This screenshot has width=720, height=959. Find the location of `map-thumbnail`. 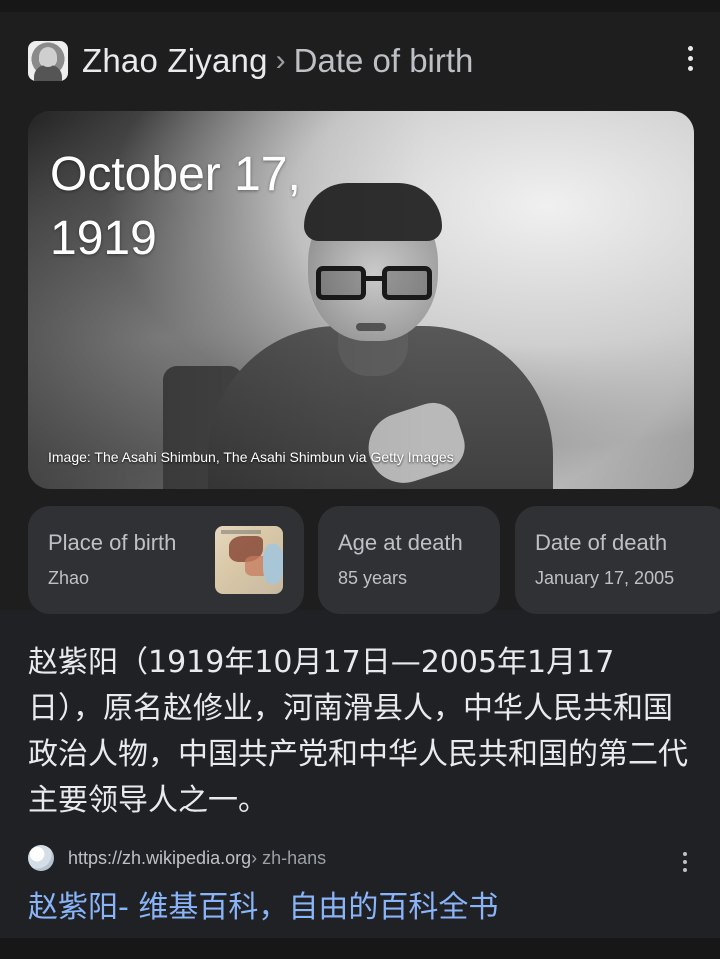

map-thumbnail is located at coordinates (249, 560).